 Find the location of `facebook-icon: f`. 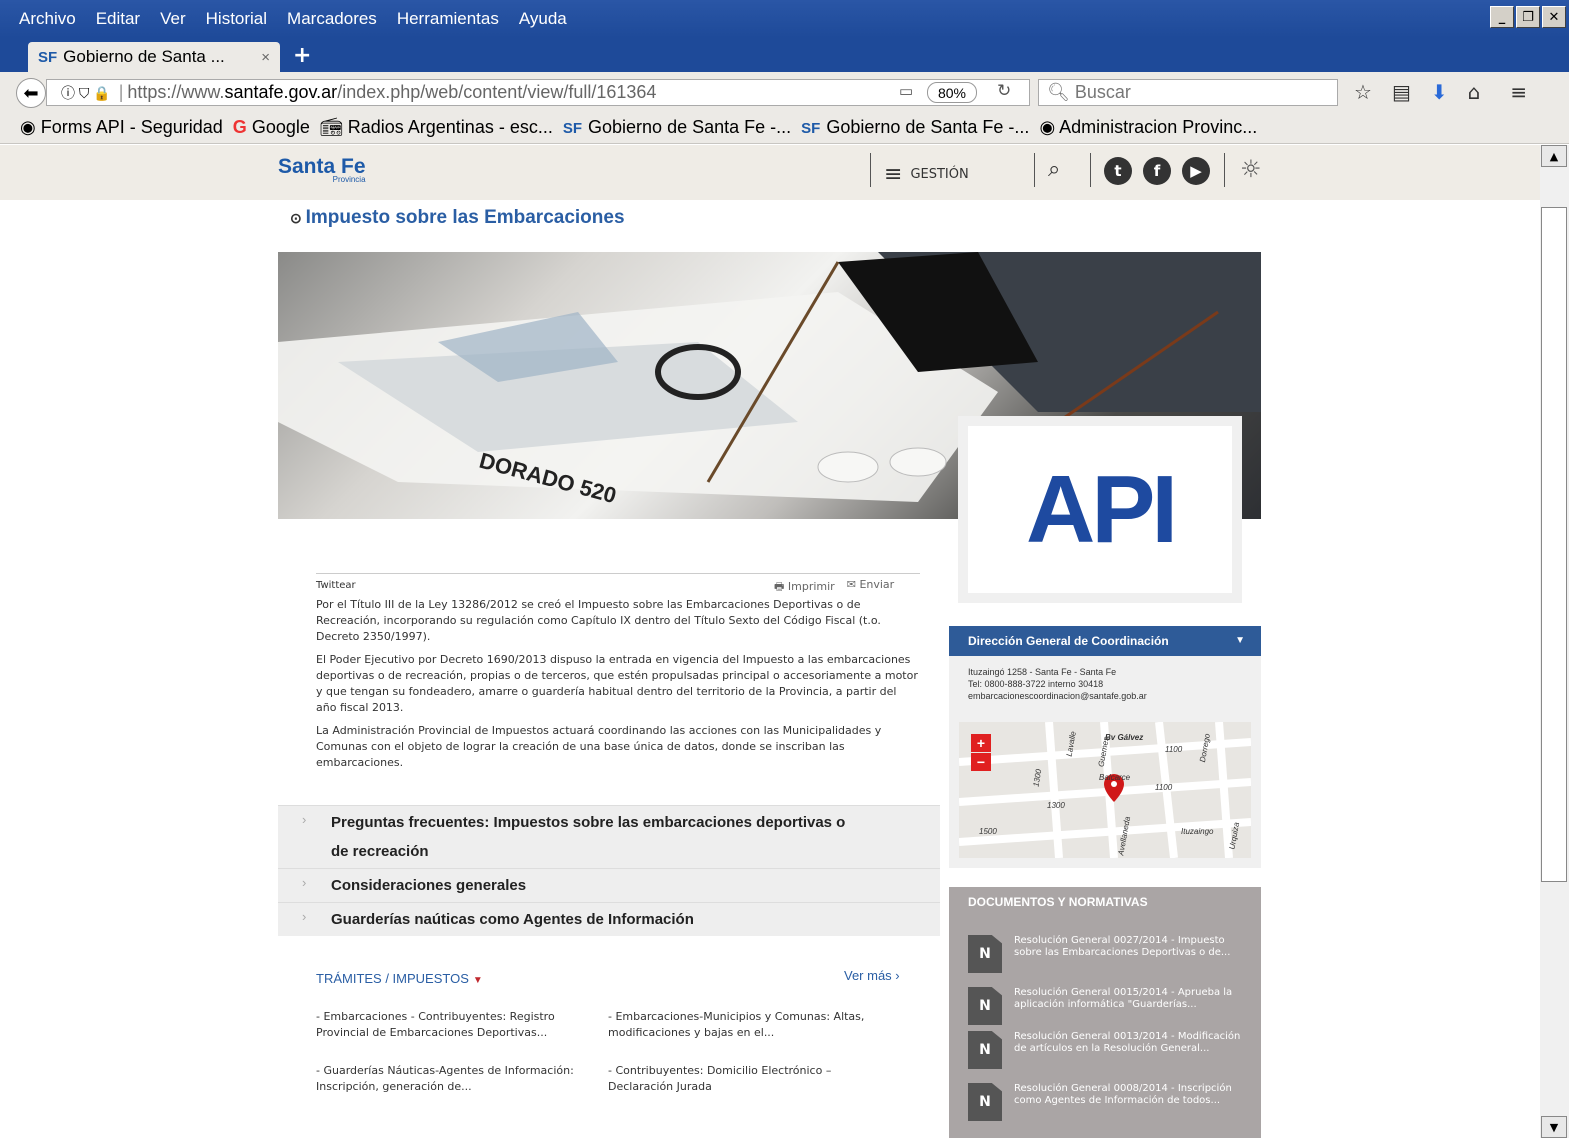

facebook-icon: f is located at coordinates (1157, 171).